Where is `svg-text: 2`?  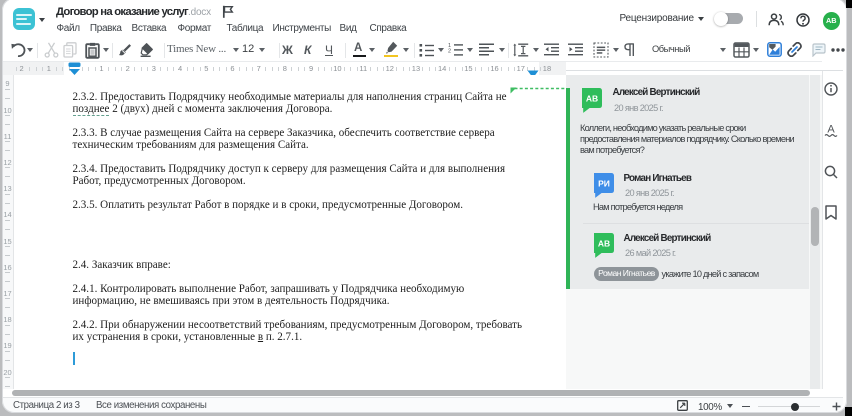
svg-text: 2 is located at coordinates (449, 52).